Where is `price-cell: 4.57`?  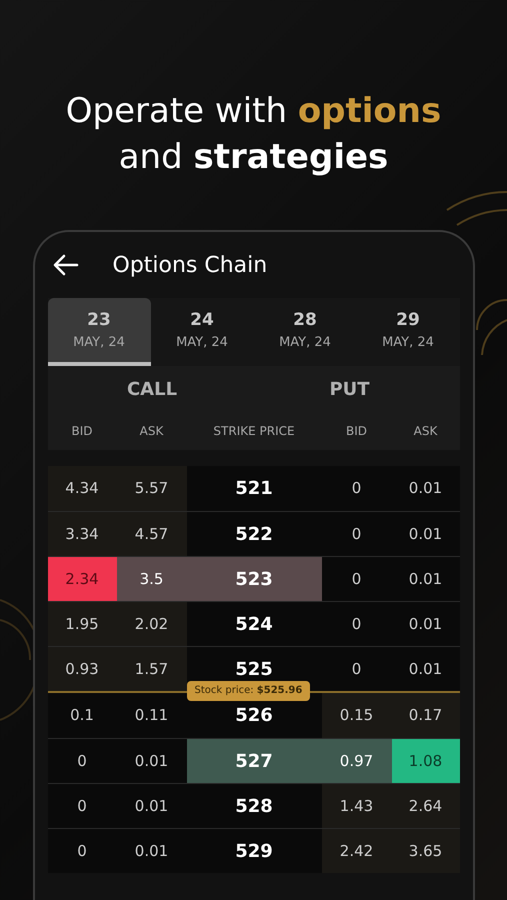
price-cell: 4.57 is located at coordinates (151, 534).